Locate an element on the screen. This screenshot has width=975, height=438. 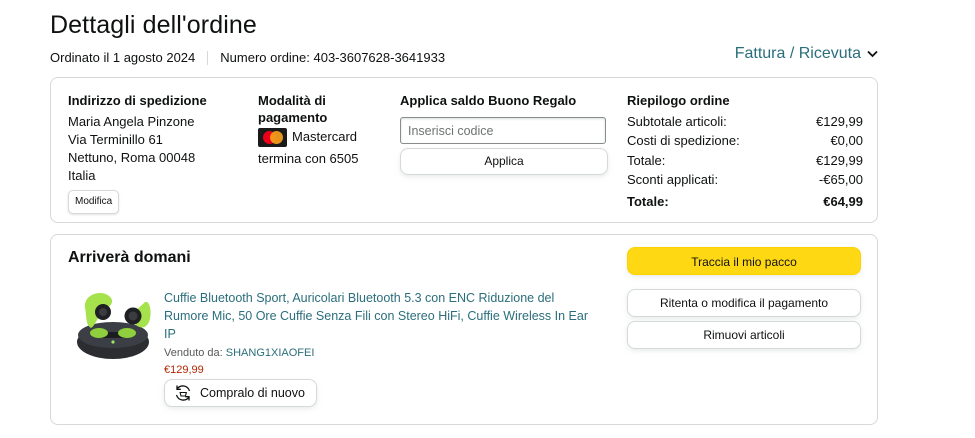
buy-again-button: Compralo di nuovo is located at coordinates (240, 393).